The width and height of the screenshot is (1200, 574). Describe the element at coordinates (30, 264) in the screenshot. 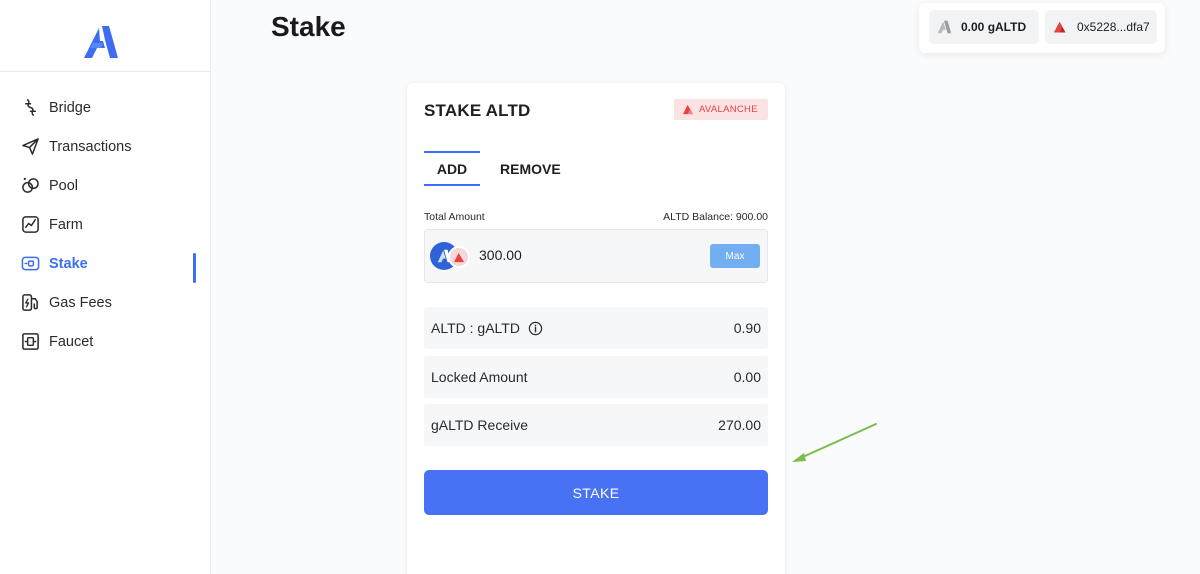

I see `stake-icon` at that location.